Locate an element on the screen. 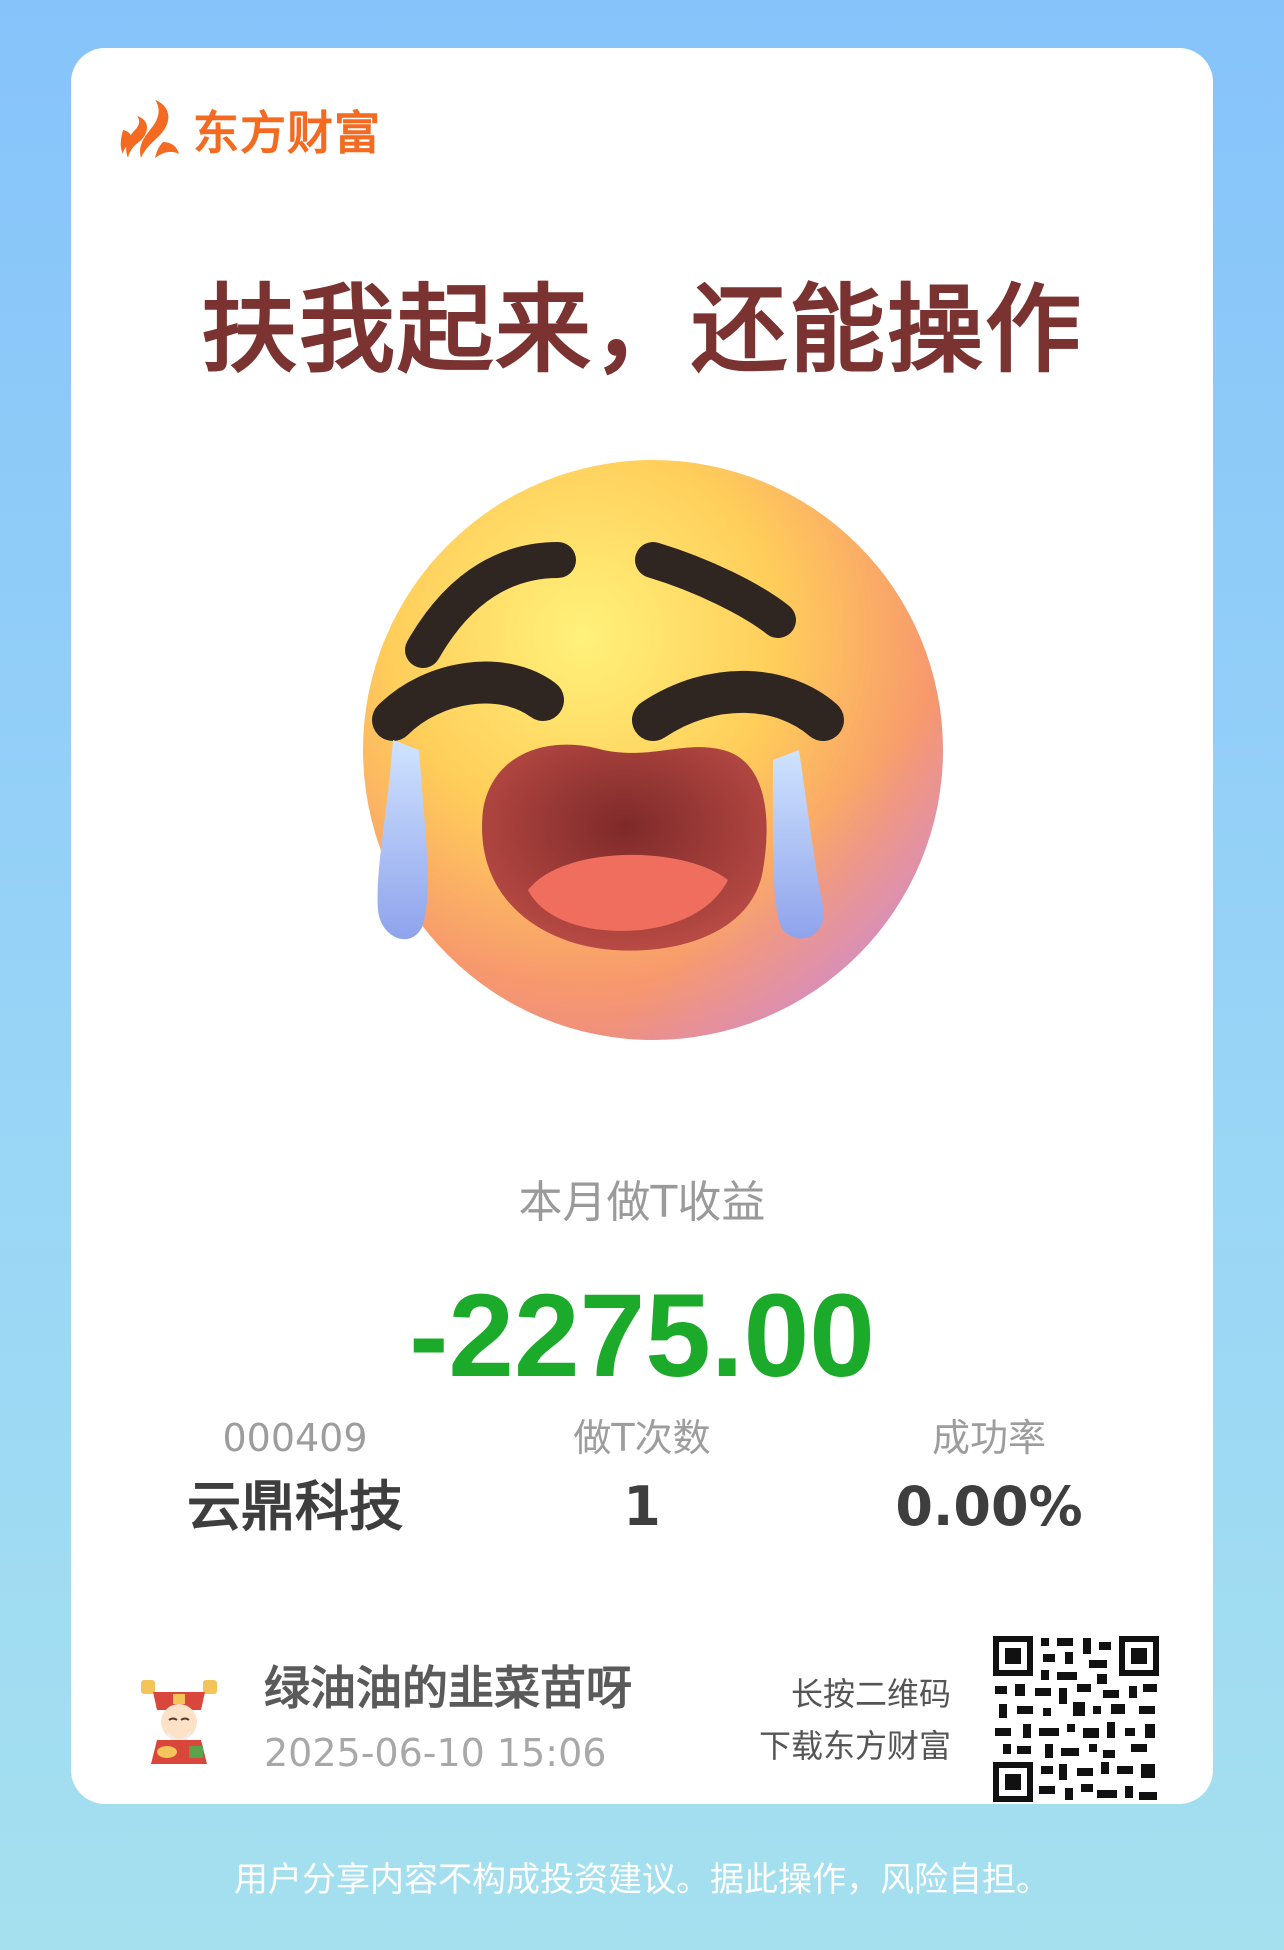 This screenshot has width=1284, height=1950. month-profit-label: 本月做T收益 is located at coordinates (642, 1202).